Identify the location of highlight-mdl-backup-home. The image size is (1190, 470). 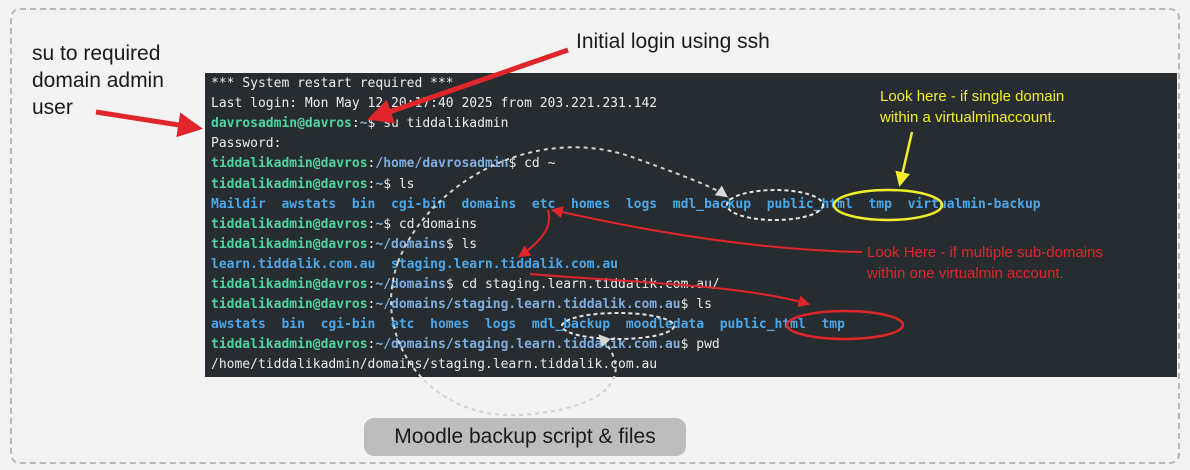
(775, 205).